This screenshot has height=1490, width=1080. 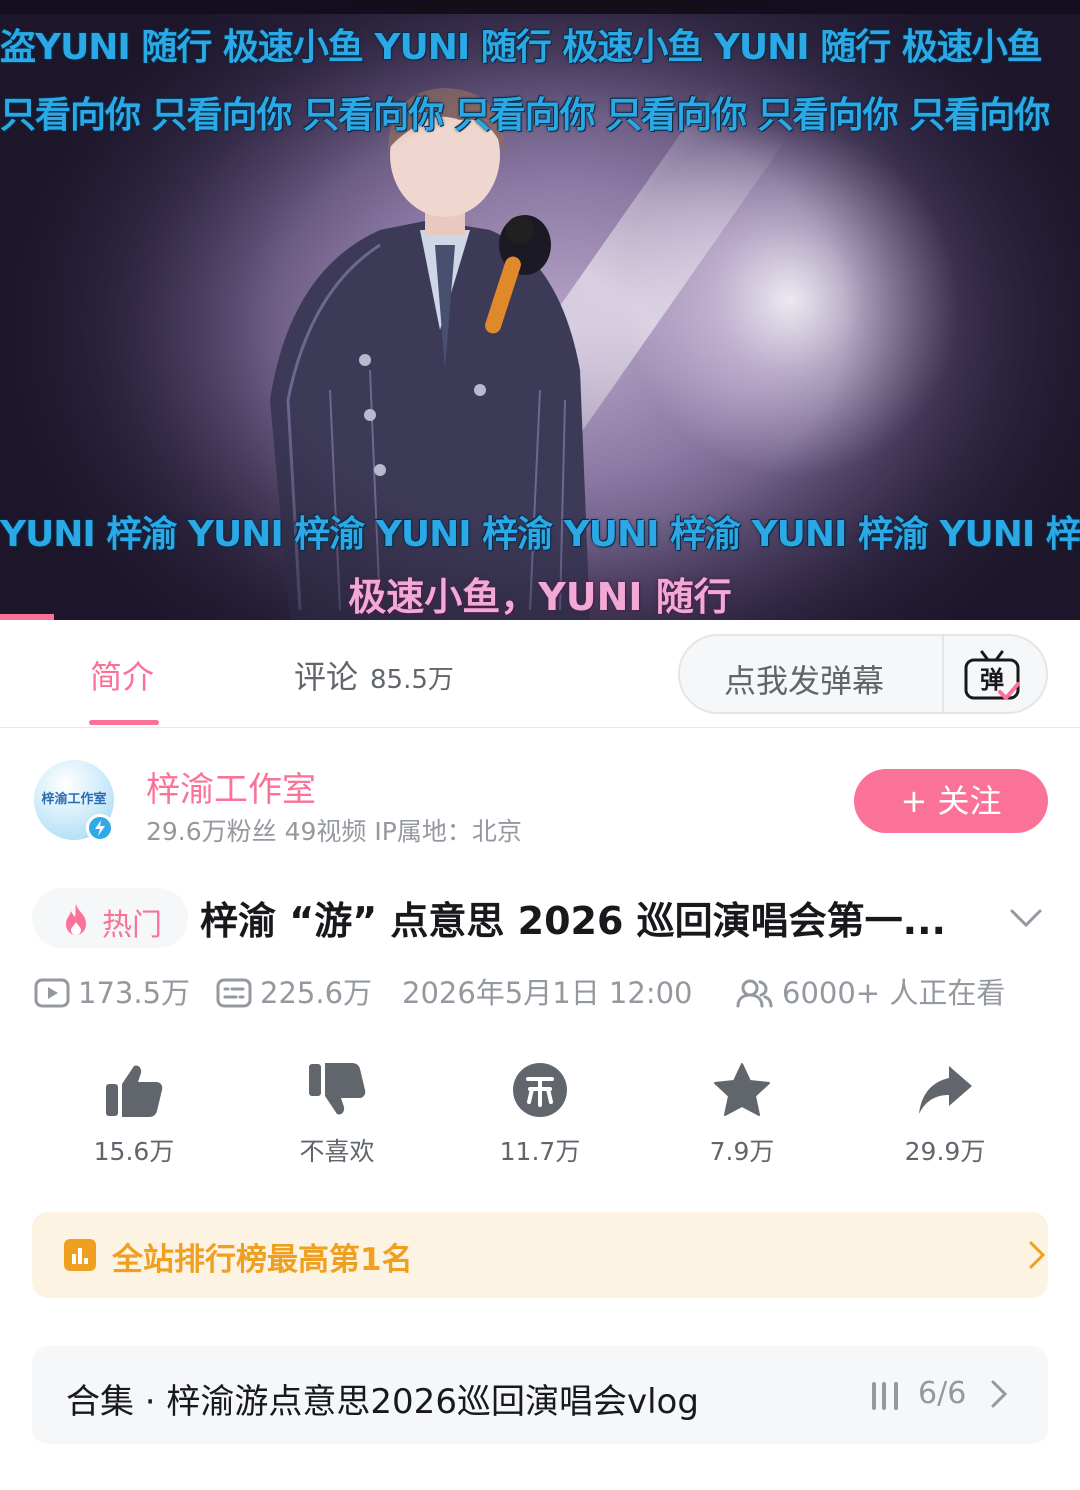 What do you see at coordinates (134, 1151) in the screenshot?
I see `like-count: 15.6万` at bounding box center [134, 1151].